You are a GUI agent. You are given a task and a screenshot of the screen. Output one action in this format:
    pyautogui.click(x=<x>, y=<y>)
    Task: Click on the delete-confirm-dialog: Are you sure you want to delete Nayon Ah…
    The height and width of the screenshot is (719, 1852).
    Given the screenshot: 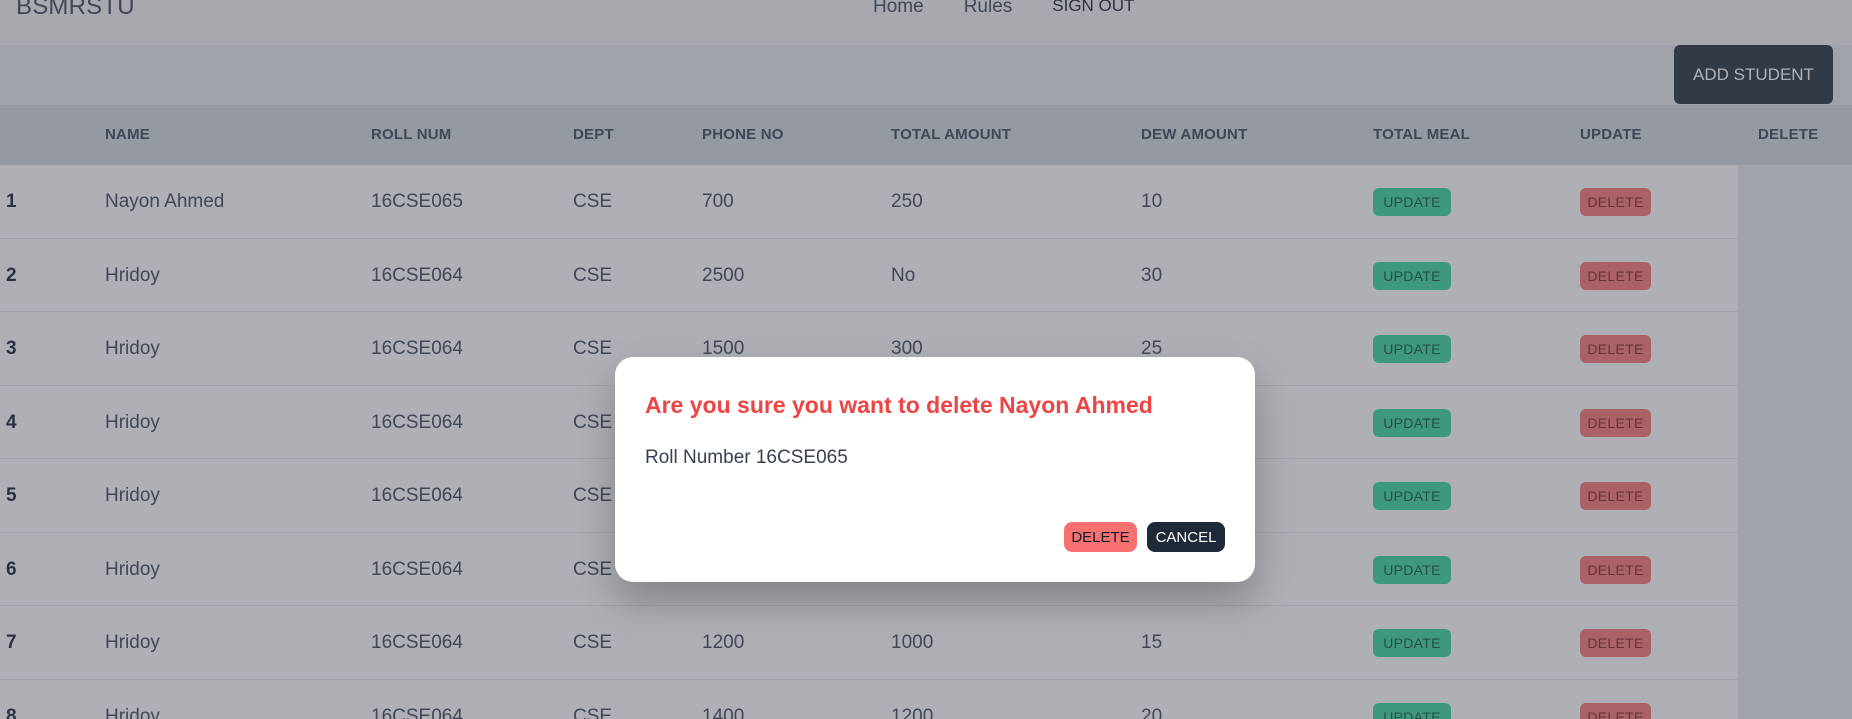 What is the action you would take?
    pyautogui.click(x=935, y=469)
    